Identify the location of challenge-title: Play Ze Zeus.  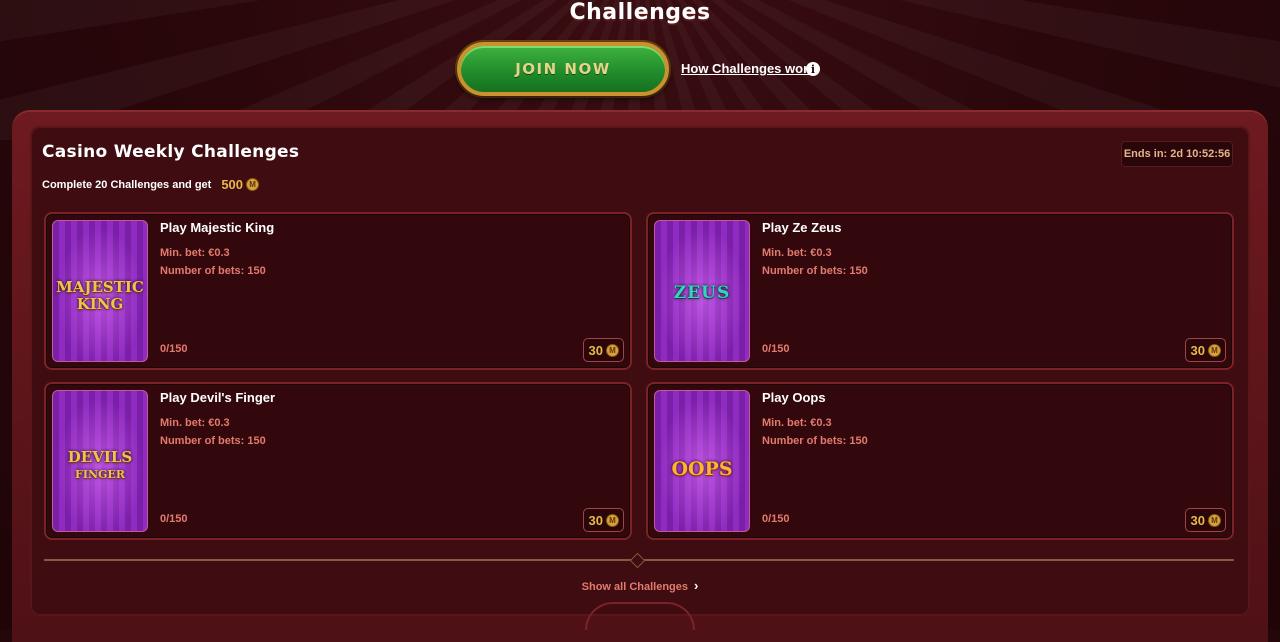
(802, 227).